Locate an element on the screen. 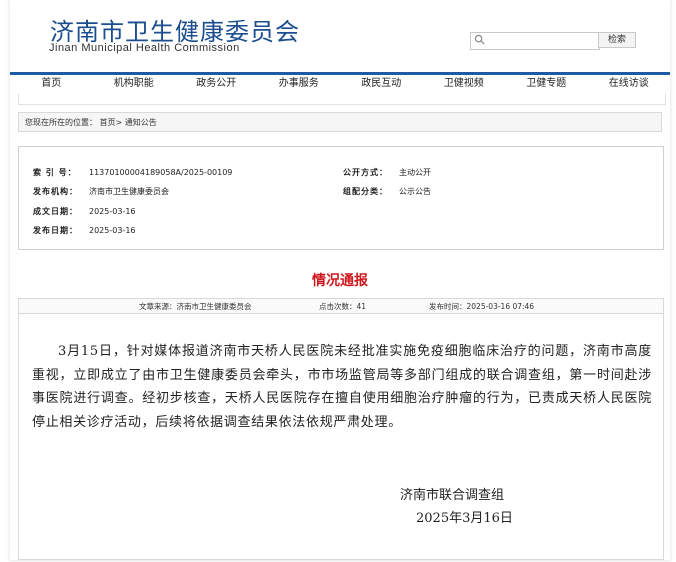 This screenshot has height=562, width=676. meta-created-label: 成文日期： is located at coordinates (55, 211).